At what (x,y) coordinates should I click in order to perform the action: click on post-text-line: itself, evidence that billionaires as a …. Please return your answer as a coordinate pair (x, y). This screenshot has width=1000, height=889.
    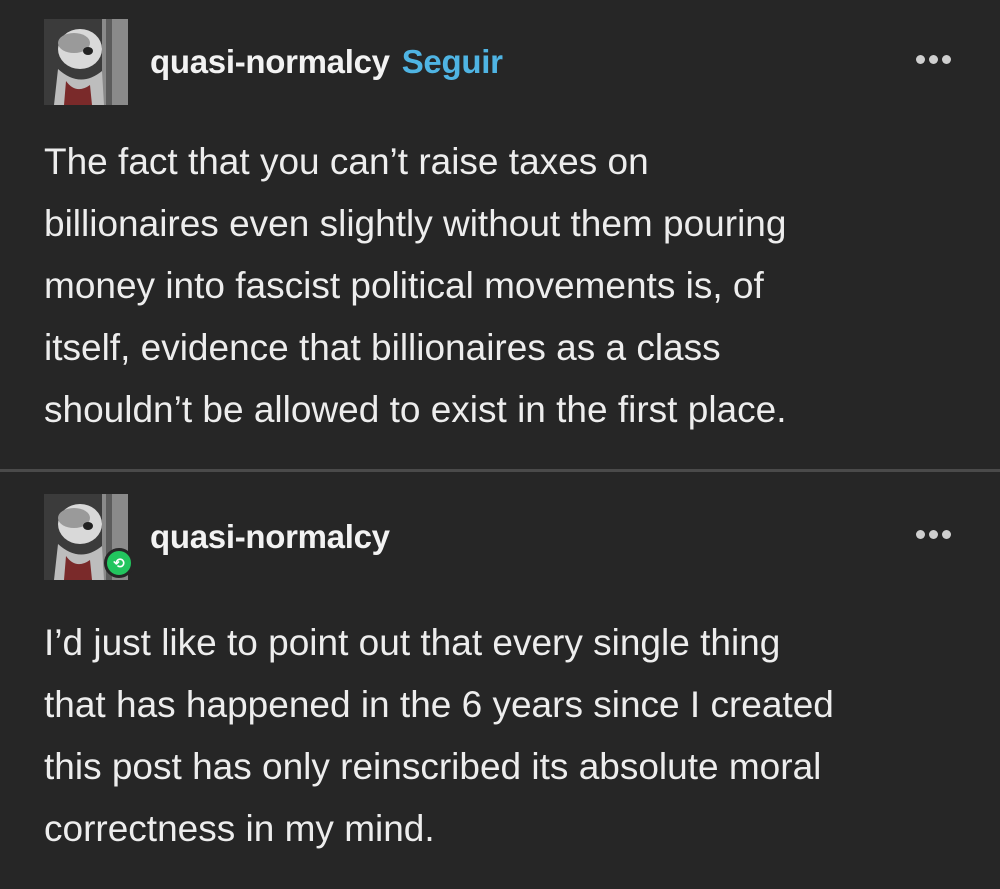
    Looking at the image, I should click on (382, 347).